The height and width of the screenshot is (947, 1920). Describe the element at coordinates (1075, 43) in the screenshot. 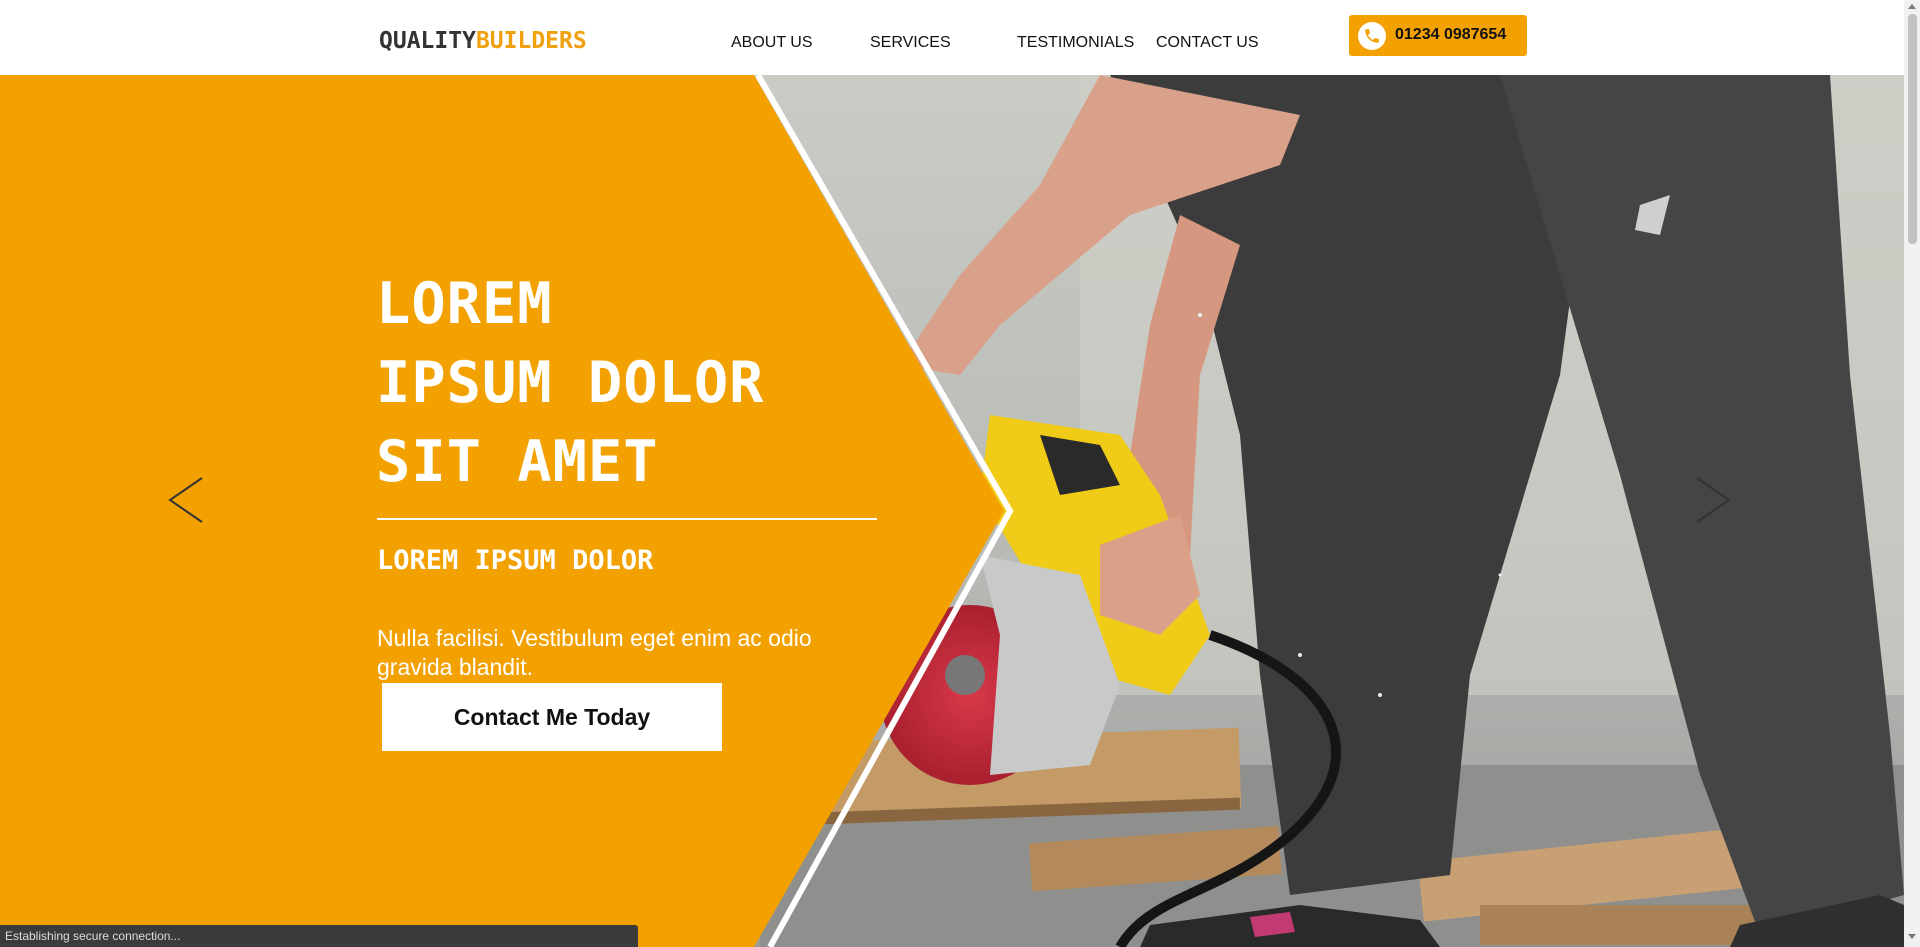

I see `nav-testimonials: TESTIMONIALS` at that location.